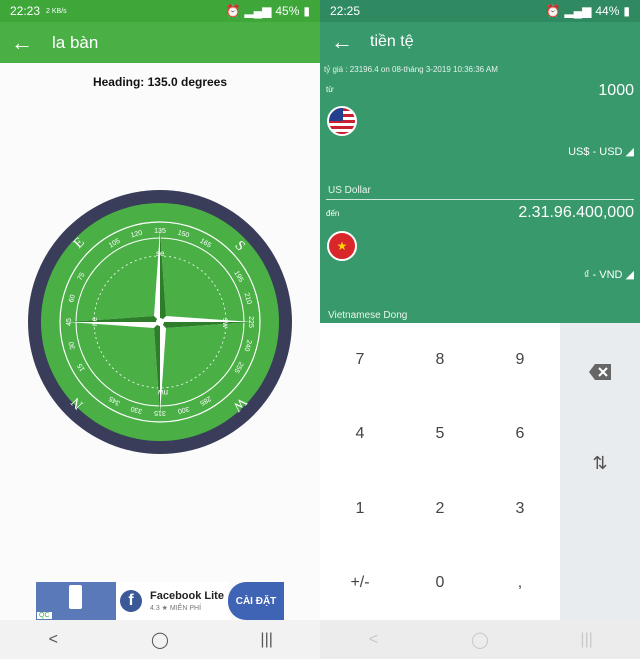 The width and height of the screenshot is (640, 659). What do you see at coordinates (160, 42) in the screenshot?
I see `app-bar: ← la bàn` at bounding box center [160, 42].